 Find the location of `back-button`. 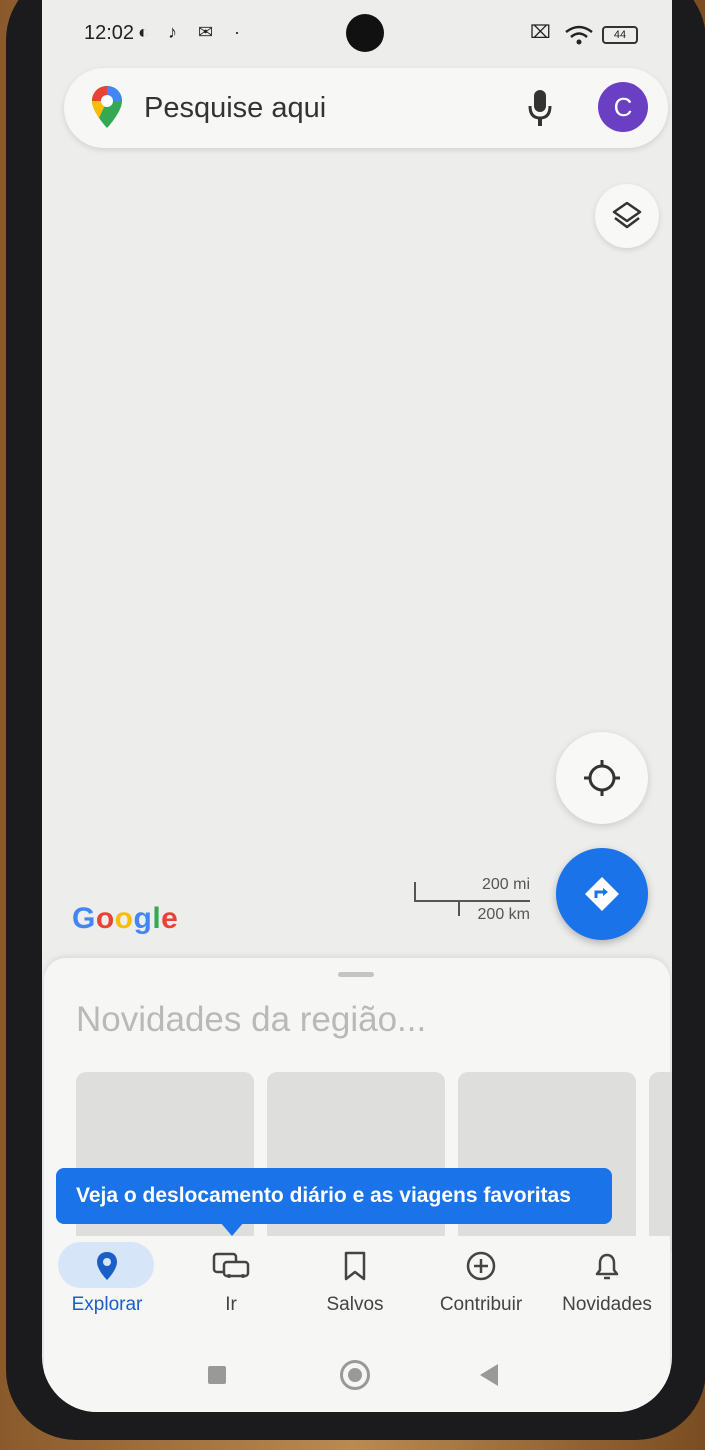

back-button is located at coordinates (489, 1375).